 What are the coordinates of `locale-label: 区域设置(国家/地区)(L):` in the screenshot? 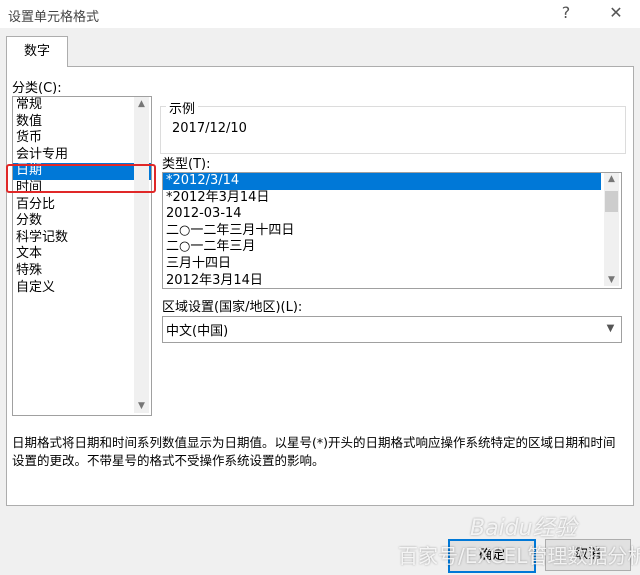 It's located at (232, 307).